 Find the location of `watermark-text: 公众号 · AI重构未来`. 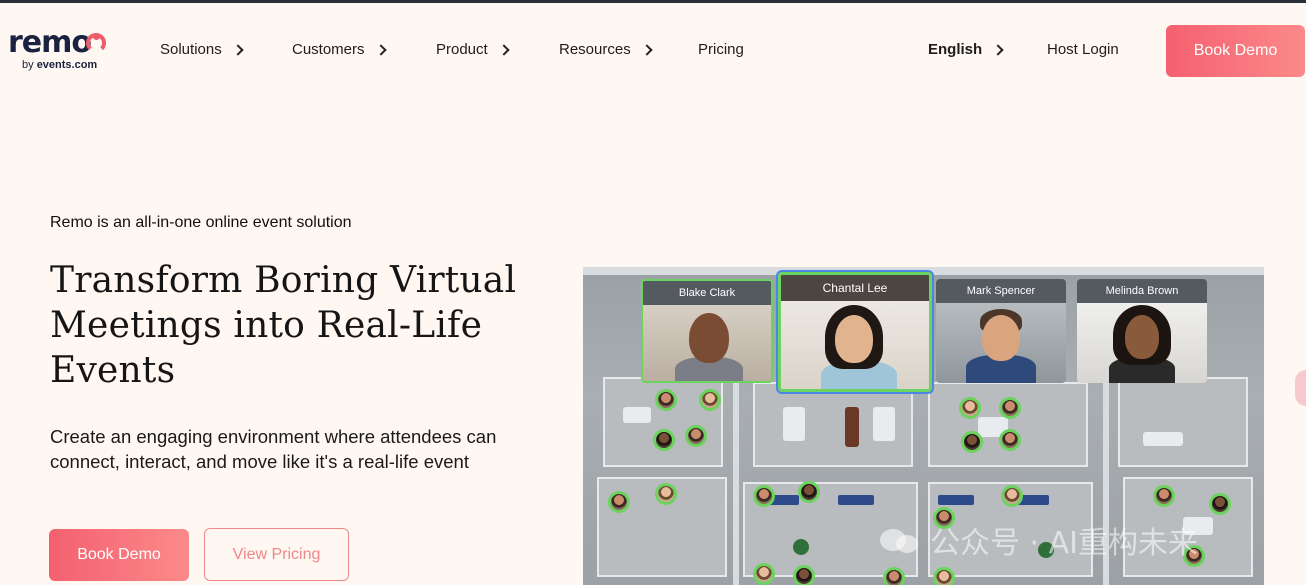

watermark-text: 公众号 · AI重构未来 is located at coordinates (1064, 543).